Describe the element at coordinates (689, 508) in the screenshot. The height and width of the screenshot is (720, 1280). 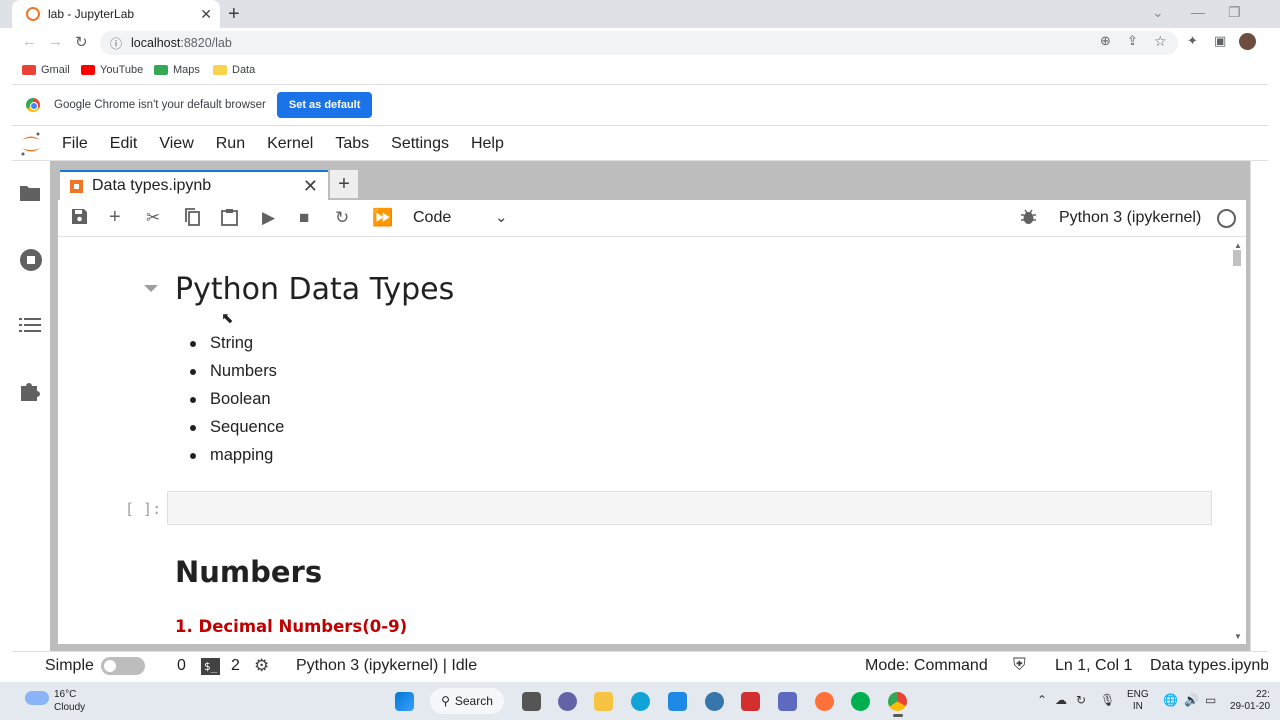
I see `code-cell-editor` at that location.